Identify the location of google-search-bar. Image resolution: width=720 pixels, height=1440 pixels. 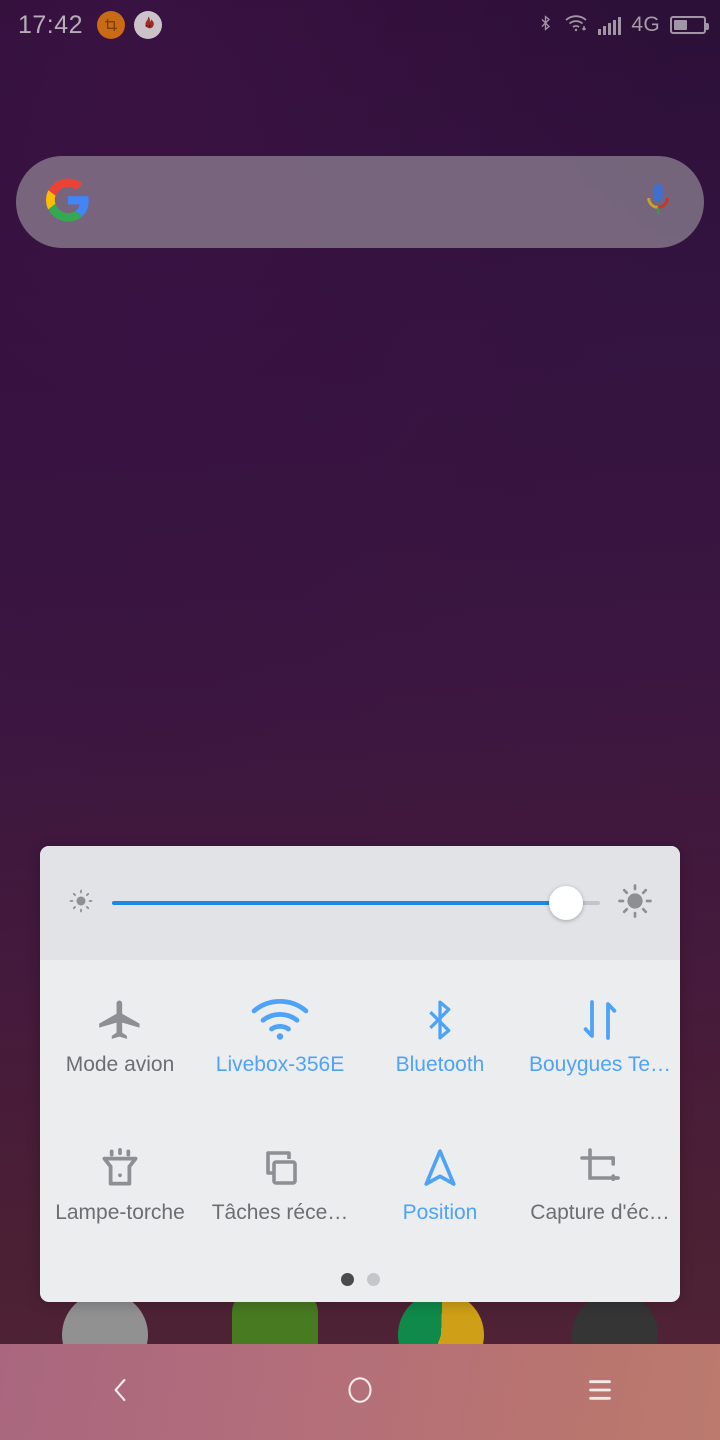
(360, 202).